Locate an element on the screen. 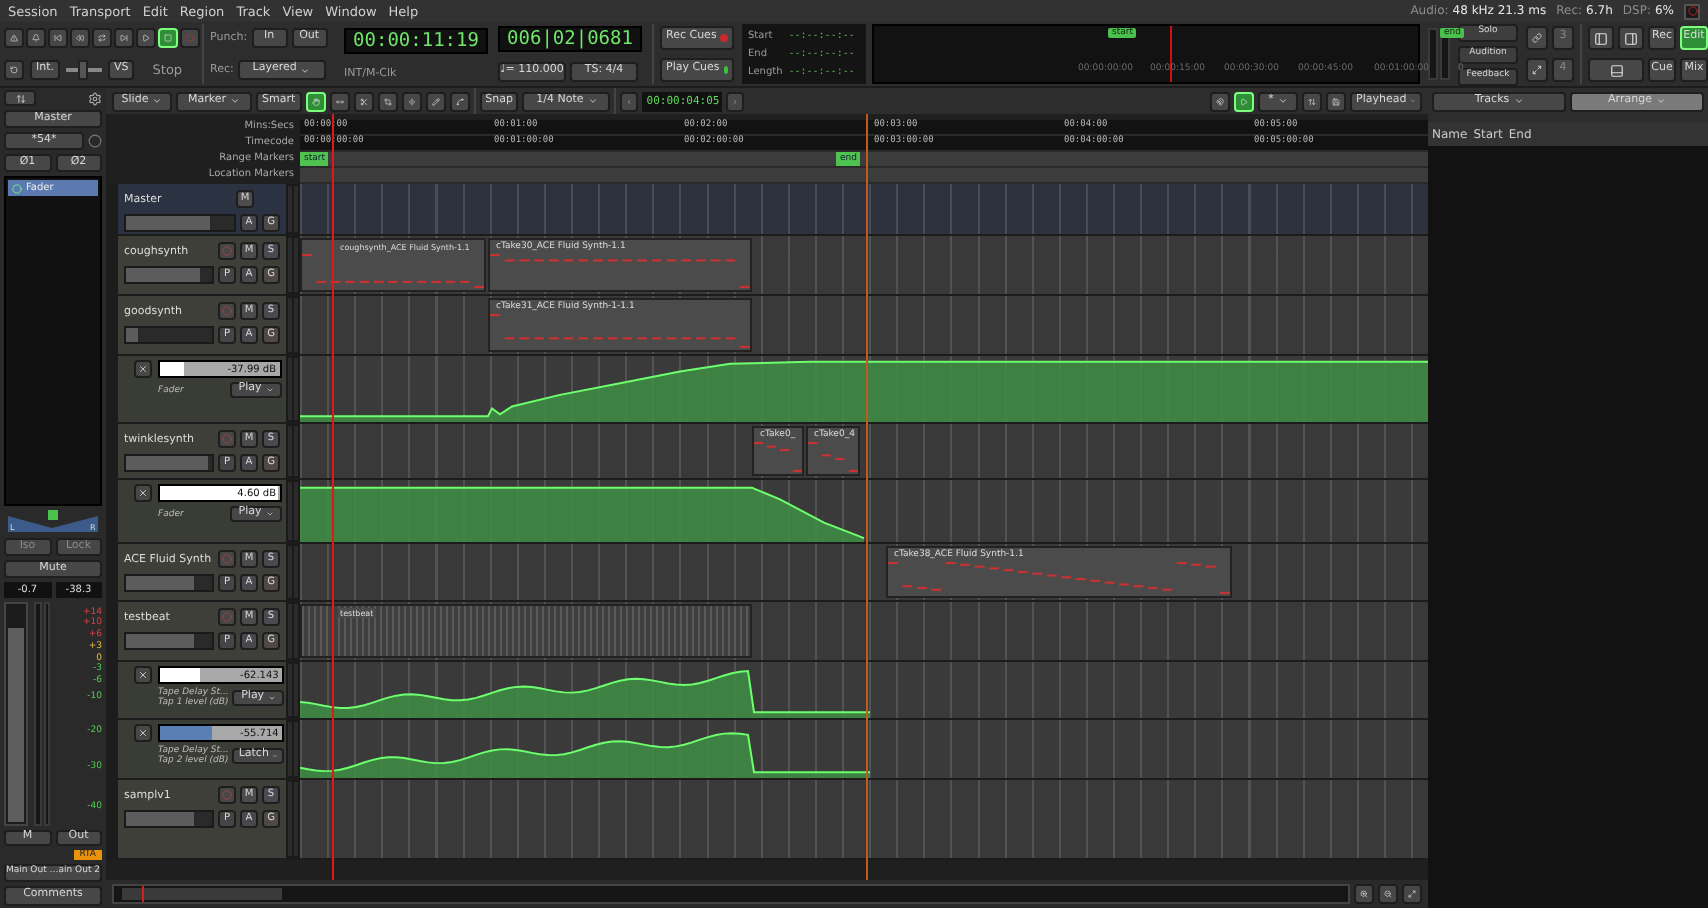 This screenshot has width=1708, height=908. bell-icon is located at coordinates (36, 38).